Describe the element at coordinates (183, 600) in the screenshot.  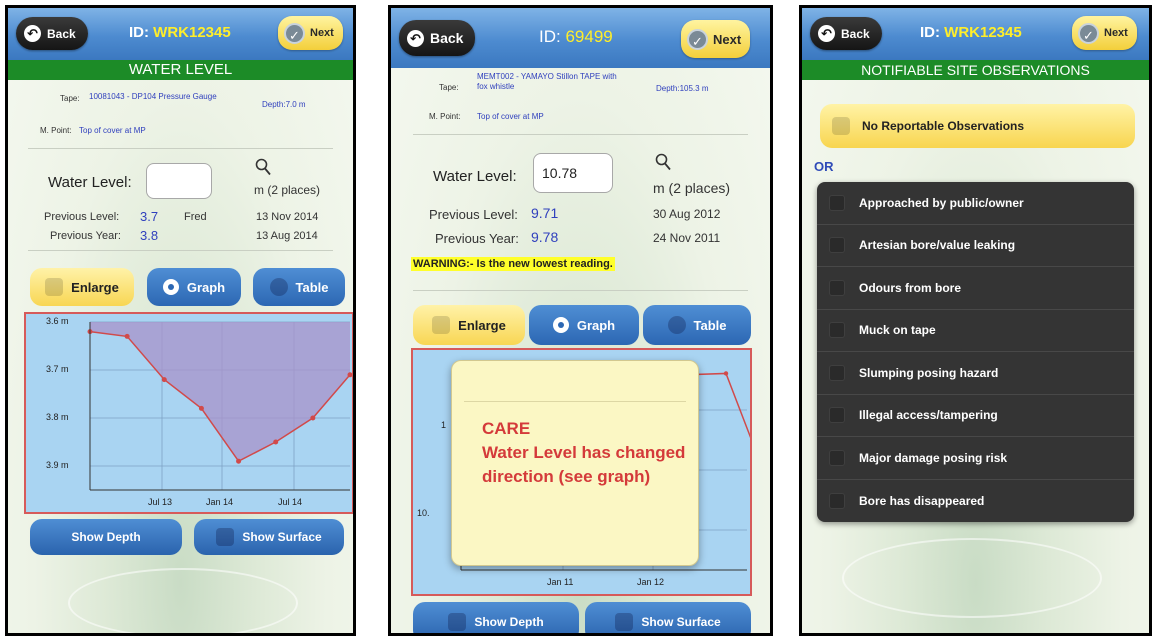
I see `water-ripple` at that location.